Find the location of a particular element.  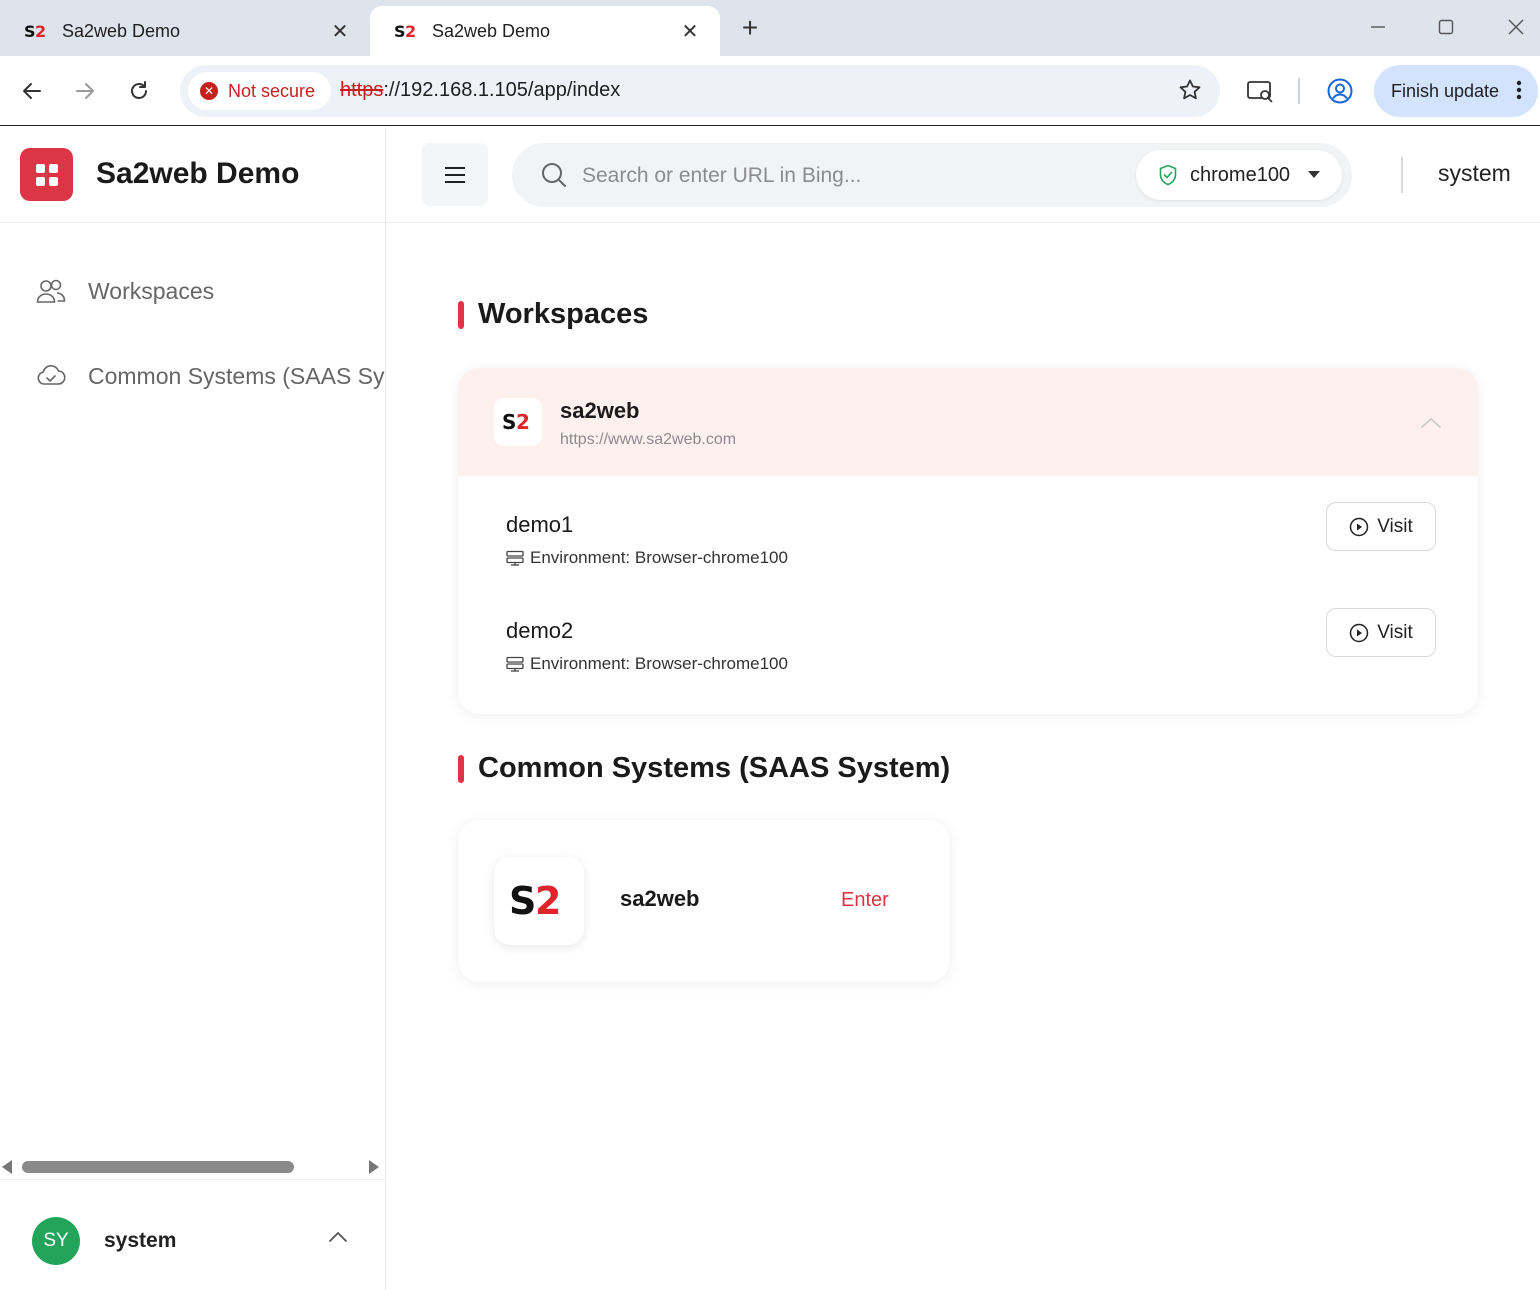

hamburger-icon is located at coordinates (455, 174).